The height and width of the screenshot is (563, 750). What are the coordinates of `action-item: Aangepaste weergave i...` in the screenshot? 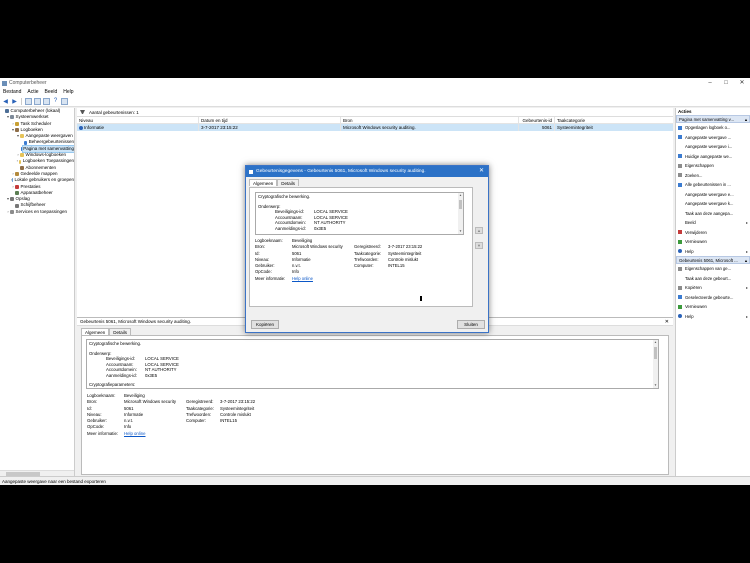 It's located at (713, 147).